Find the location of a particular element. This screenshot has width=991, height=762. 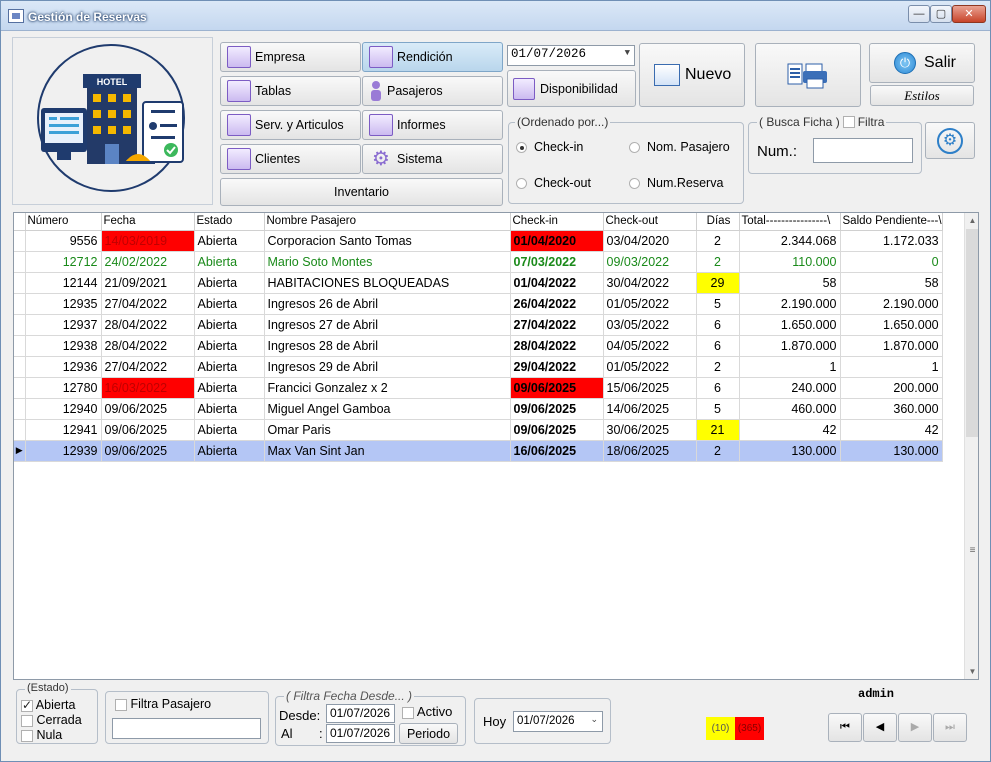

cell-checkin: 29/04/2022 is located at coordinates (557, 367).